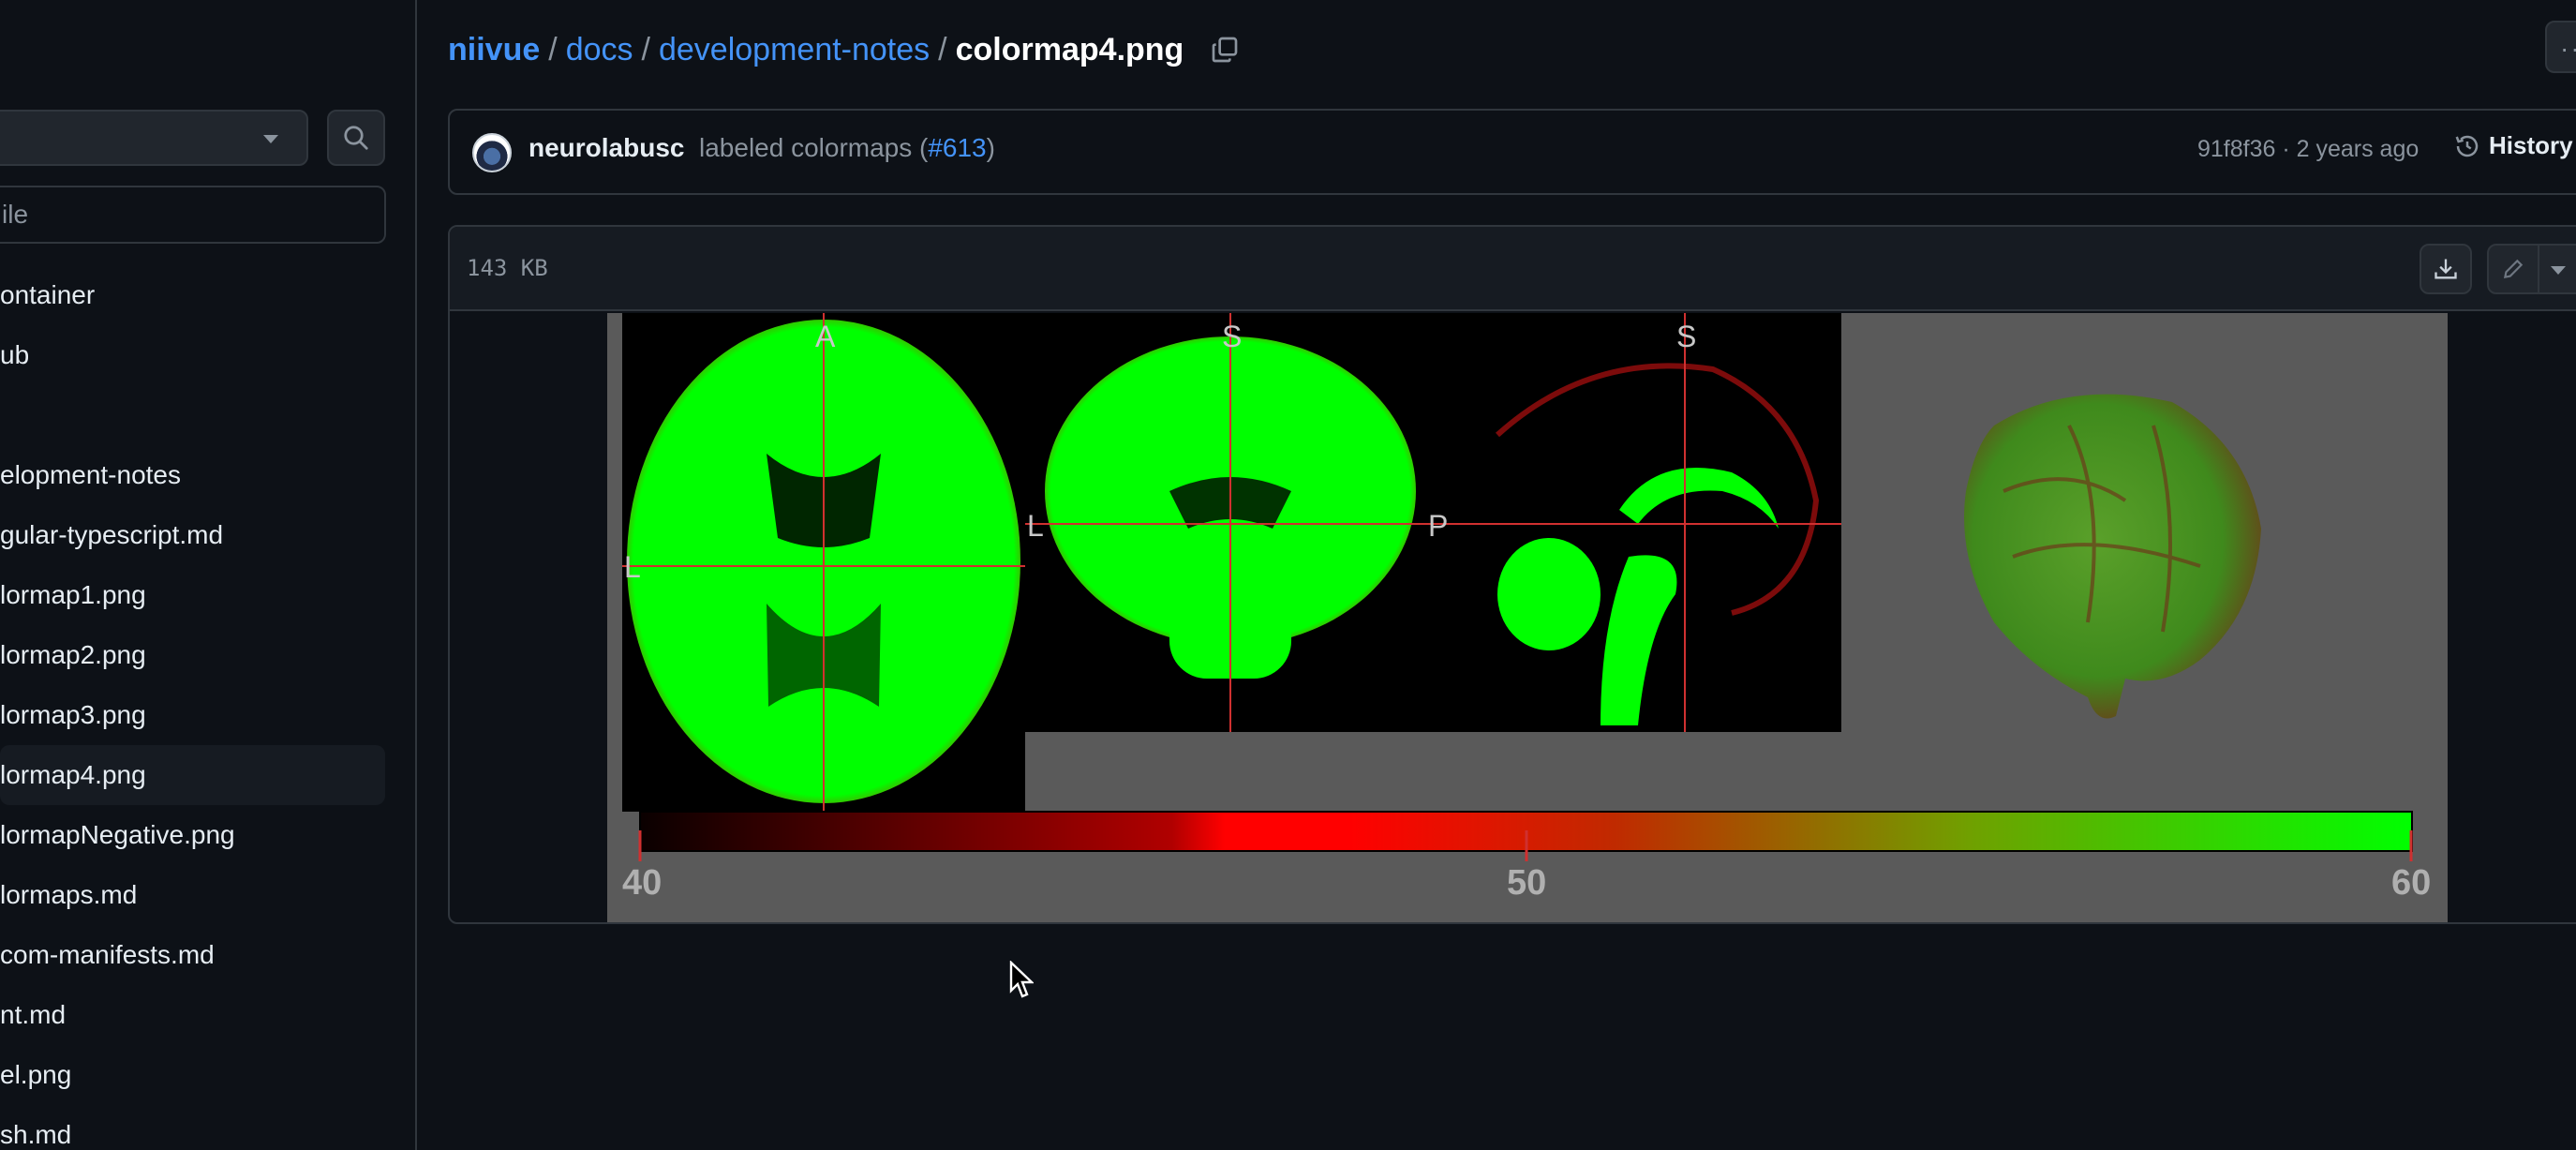 The image size is (2576, 1150). I want to click on copy-icon, so click(1225, 50).